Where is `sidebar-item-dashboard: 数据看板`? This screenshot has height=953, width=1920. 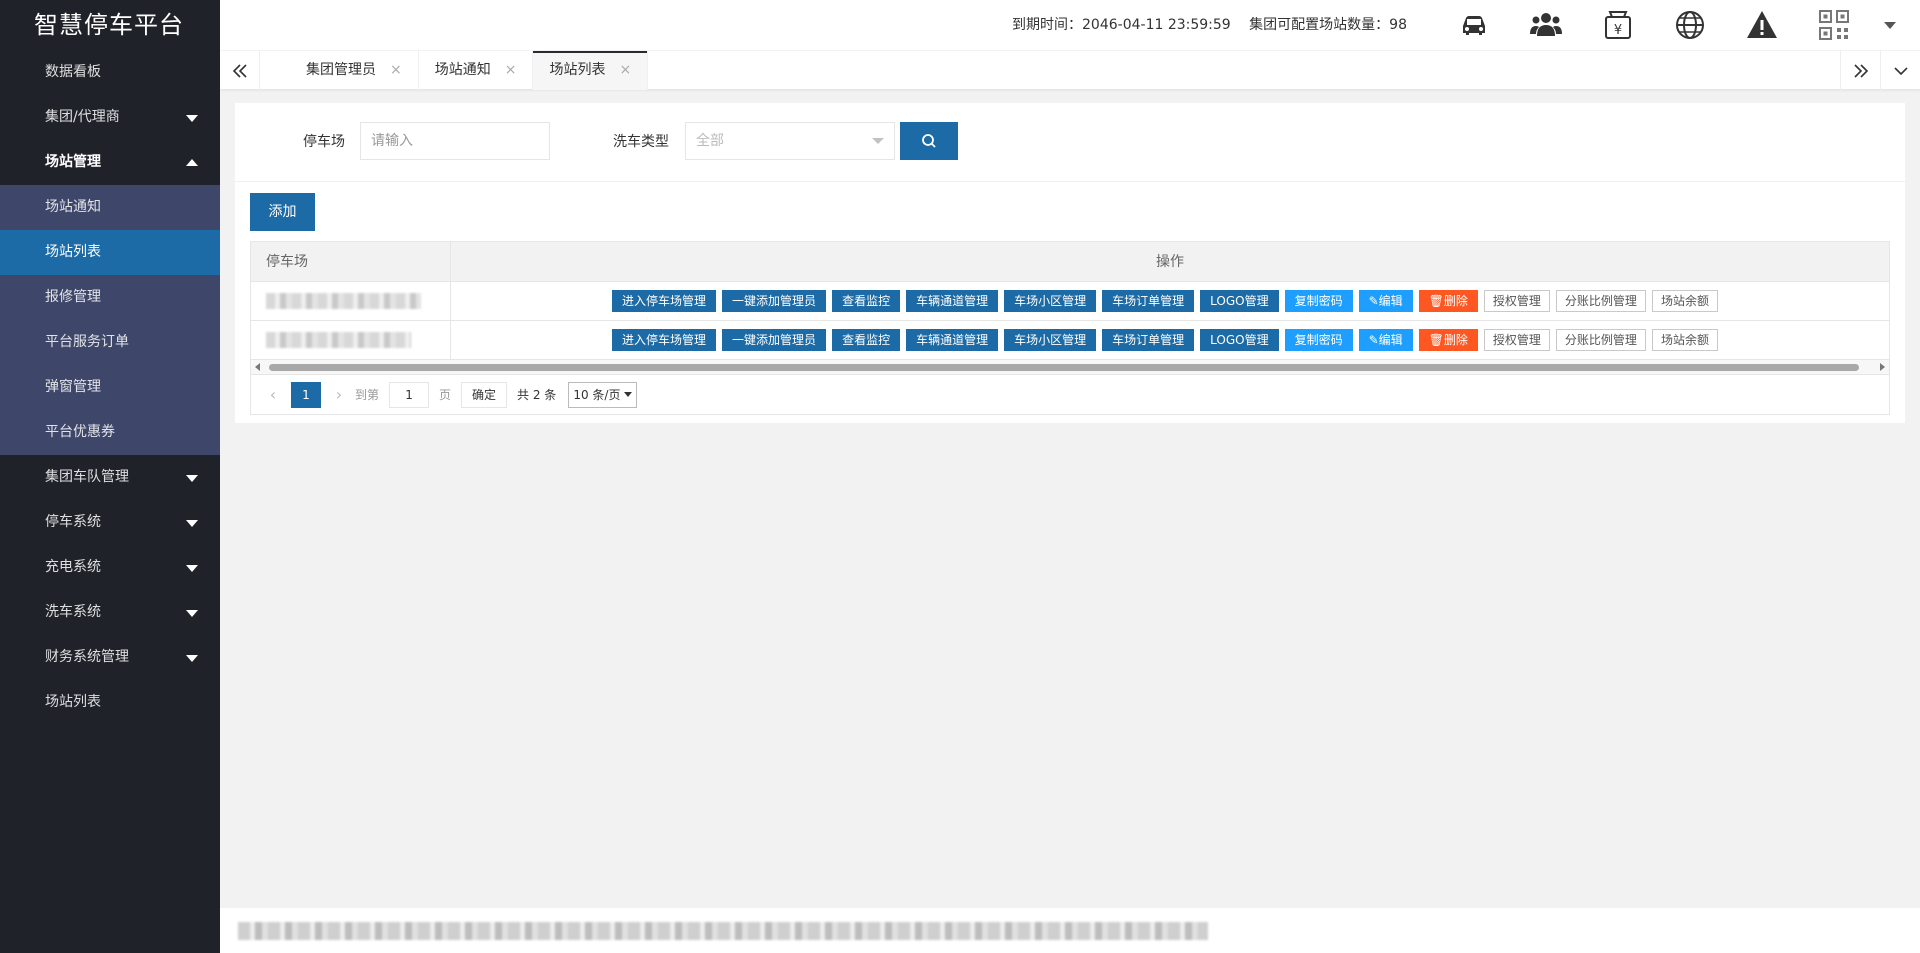
sidebar-item-dashboard: 数据看板 is located at coordinates (110, 72).